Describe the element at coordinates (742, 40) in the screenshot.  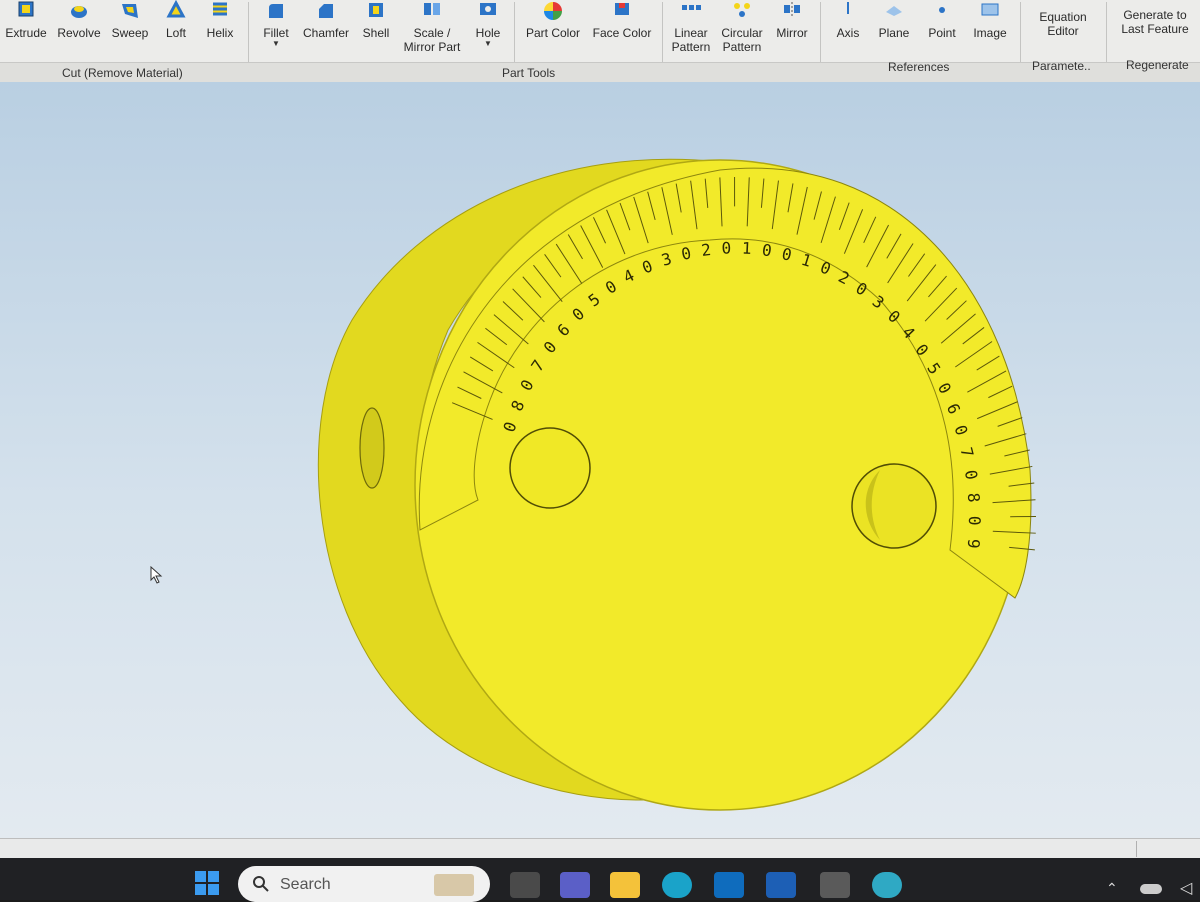
I see `circular-pattern-label: Circular Pattern` at that location.